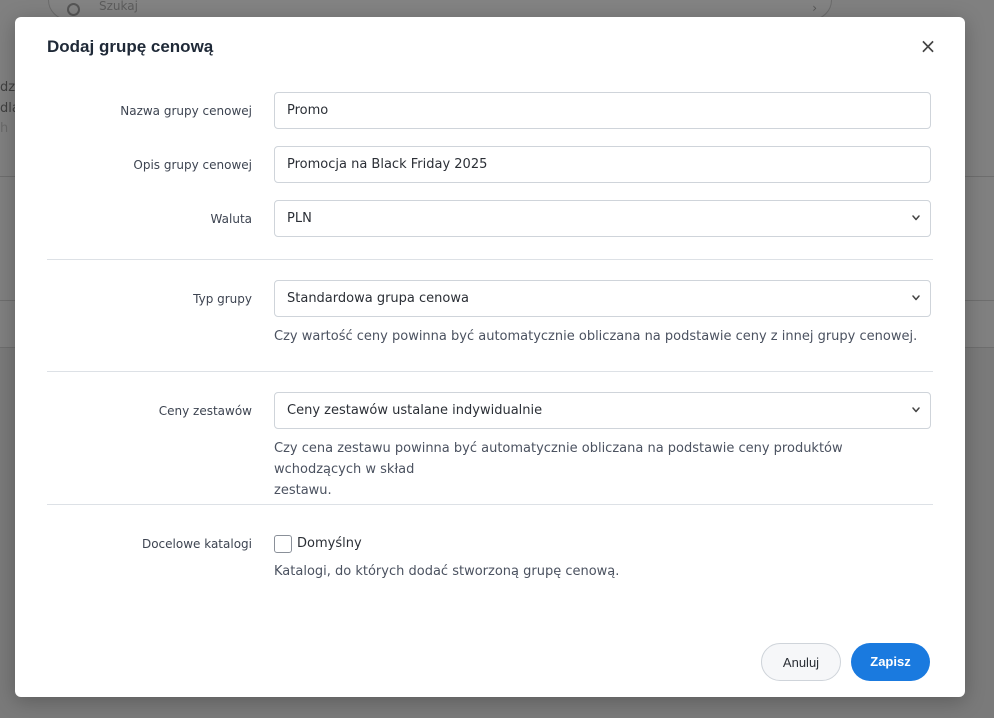 Image resolution: width=994 pixels, height=718 pixels. What do you see at coordinates (196, 544) in the screenshot?
I see `target-catalogs-label: Docelowe katalogi` at bounding box center [196, 544].